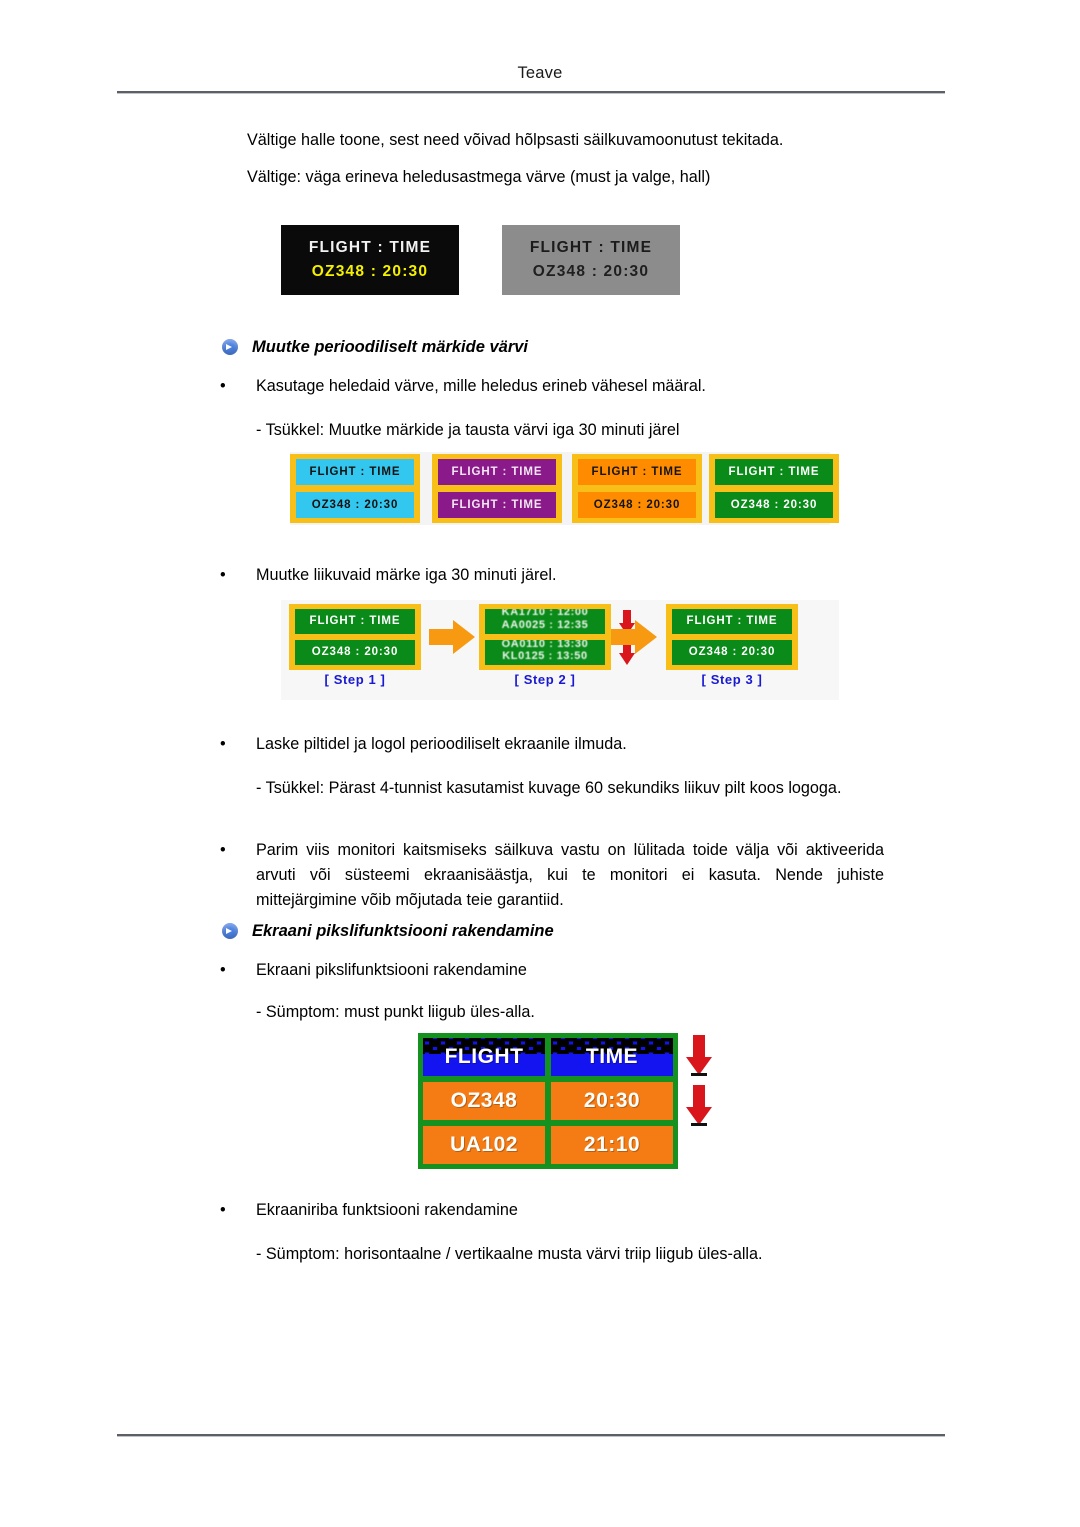  I want to click on section-heading-change-colors: Muutke perioodiliselt märkide värvi, so click(375, 347).